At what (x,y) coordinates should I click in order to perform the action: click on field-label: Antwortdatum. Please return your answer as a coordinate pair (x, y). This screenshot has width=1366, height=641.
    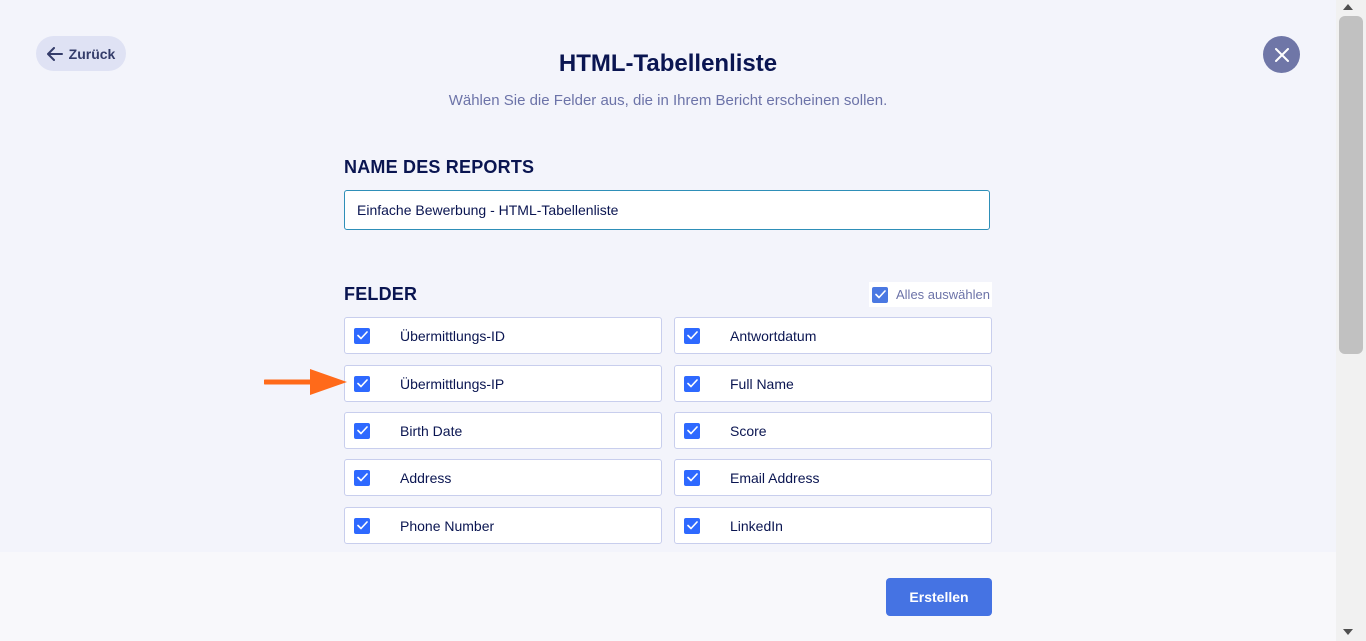
    Looking at the image, I should click on (773, 335).